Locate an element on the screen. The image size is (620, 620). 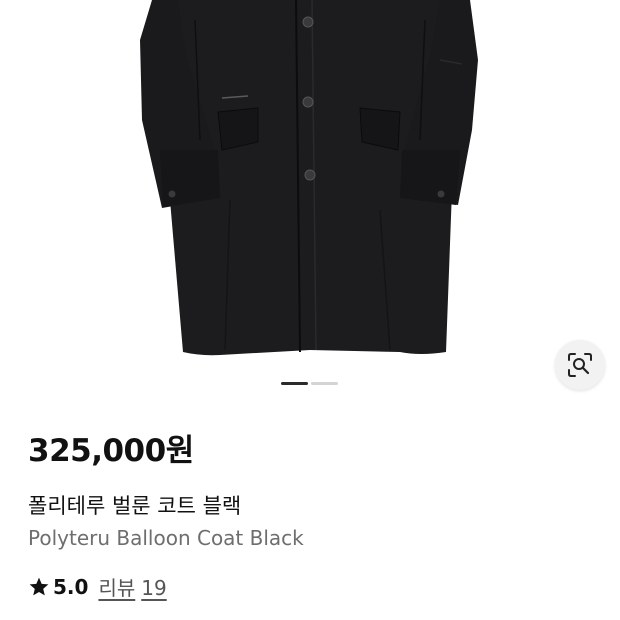
review-link: 리뷰 19 is located at coordinates (132, 586).